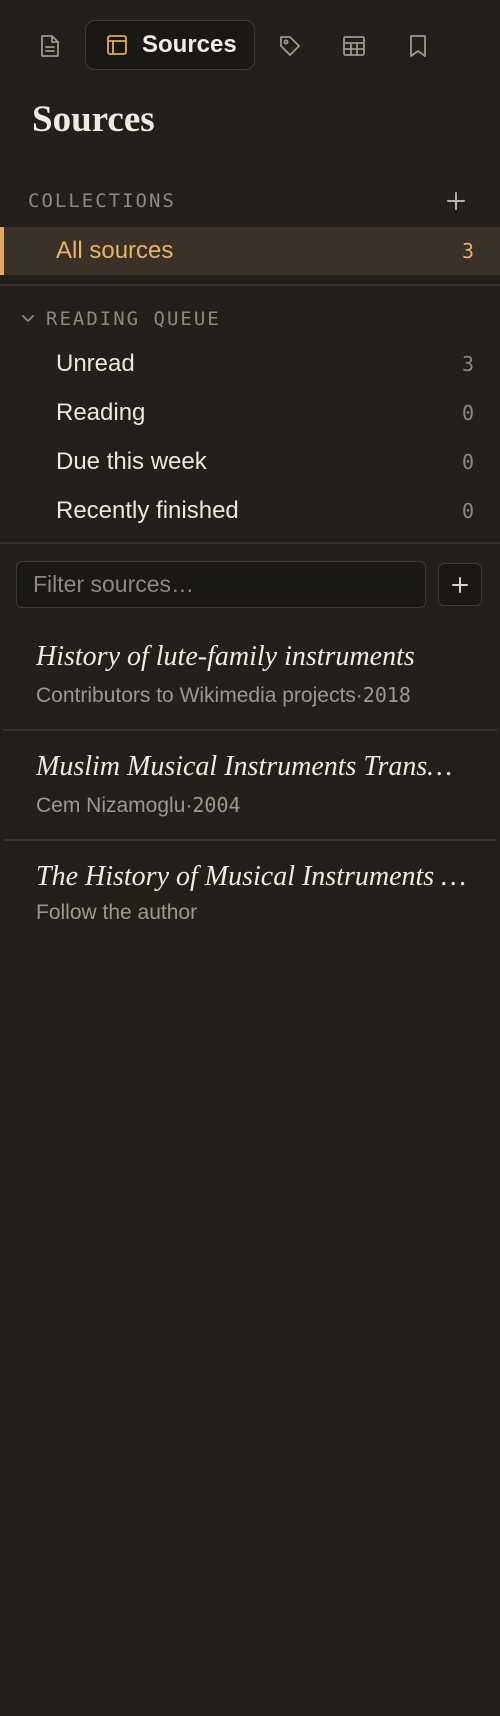 This screenshot has width=500, height=1716. I want to click on queue-item-unread: Unread 3, so click(250, 364).